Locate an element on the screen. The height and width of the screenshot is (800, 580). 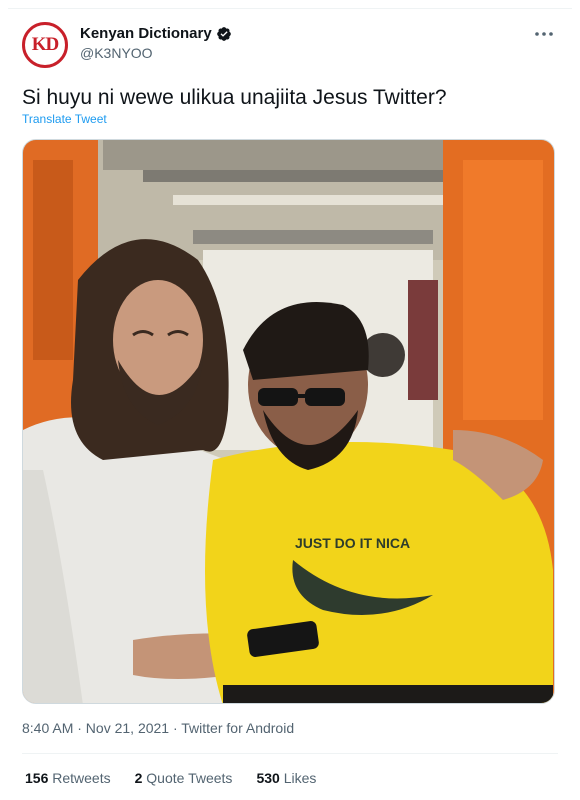
photo-shirt-print: JUST DO IT NICA is located at coordinates (352, 543).